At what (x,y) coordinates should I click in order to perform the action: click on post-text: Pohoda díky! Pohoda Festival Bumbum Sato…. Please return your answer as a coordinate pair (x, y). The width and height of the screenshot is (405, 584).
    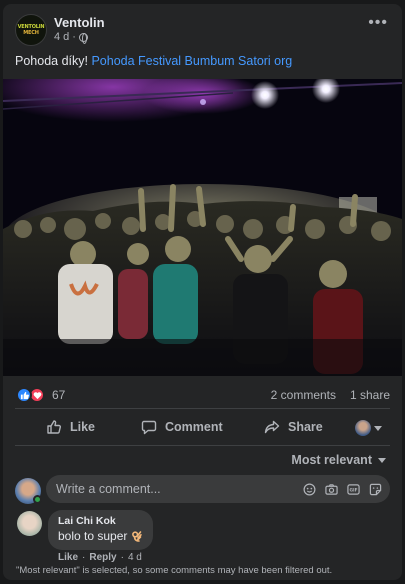
    Looking at the image, I should click on (153, 61).